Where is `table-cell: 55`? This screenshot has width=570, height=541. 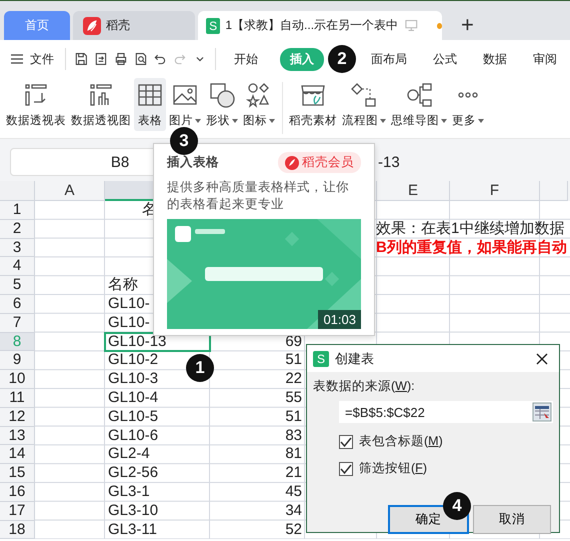
table-cell: 55 is located at coordinates (293, 397).